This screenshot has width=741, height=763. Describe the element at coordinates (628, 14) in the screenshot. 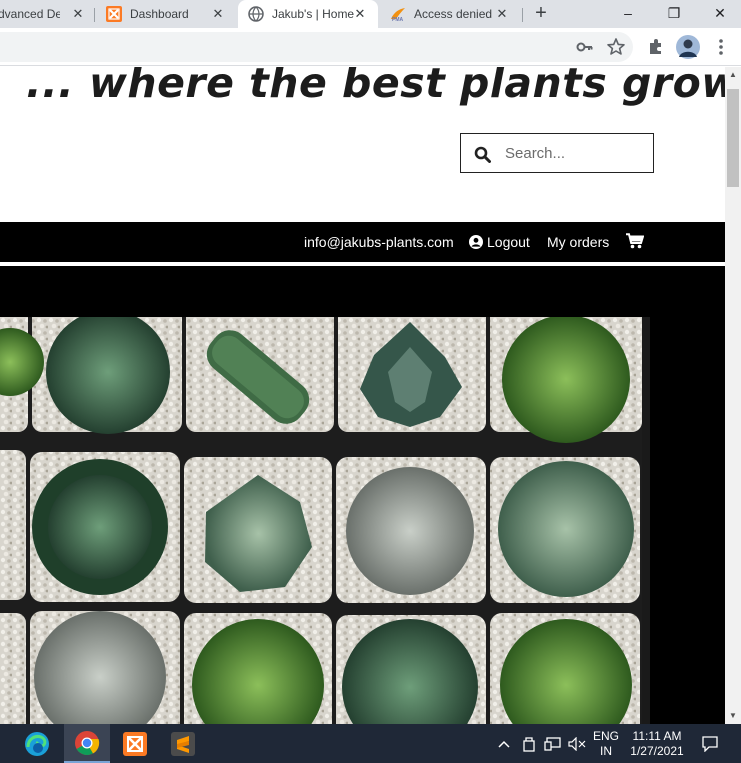

I see `minimize-button: –` at that location.